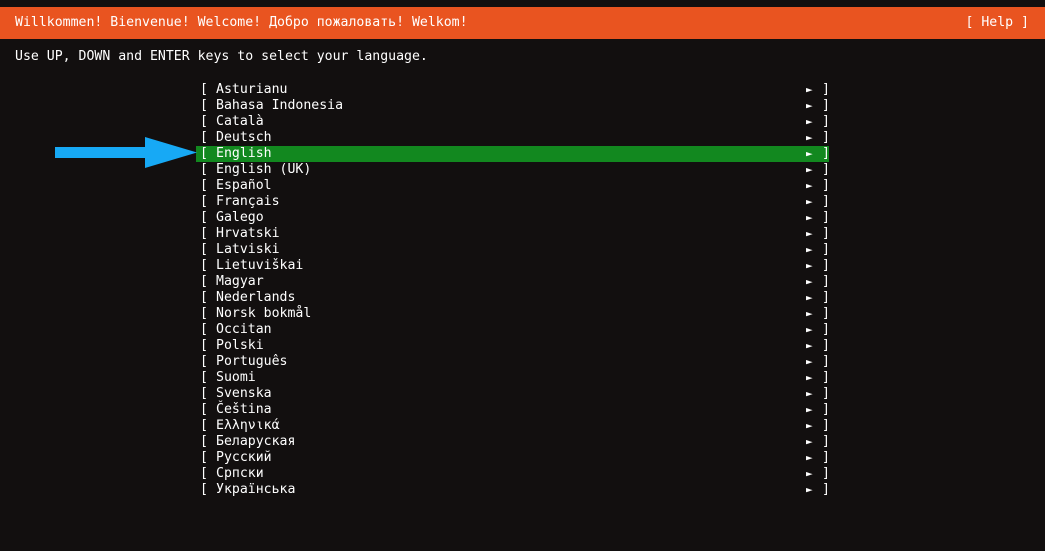 This screenshot has height=551, width=1045. I want to click on language-list-item: [Čeština ►], so click(513, 410).